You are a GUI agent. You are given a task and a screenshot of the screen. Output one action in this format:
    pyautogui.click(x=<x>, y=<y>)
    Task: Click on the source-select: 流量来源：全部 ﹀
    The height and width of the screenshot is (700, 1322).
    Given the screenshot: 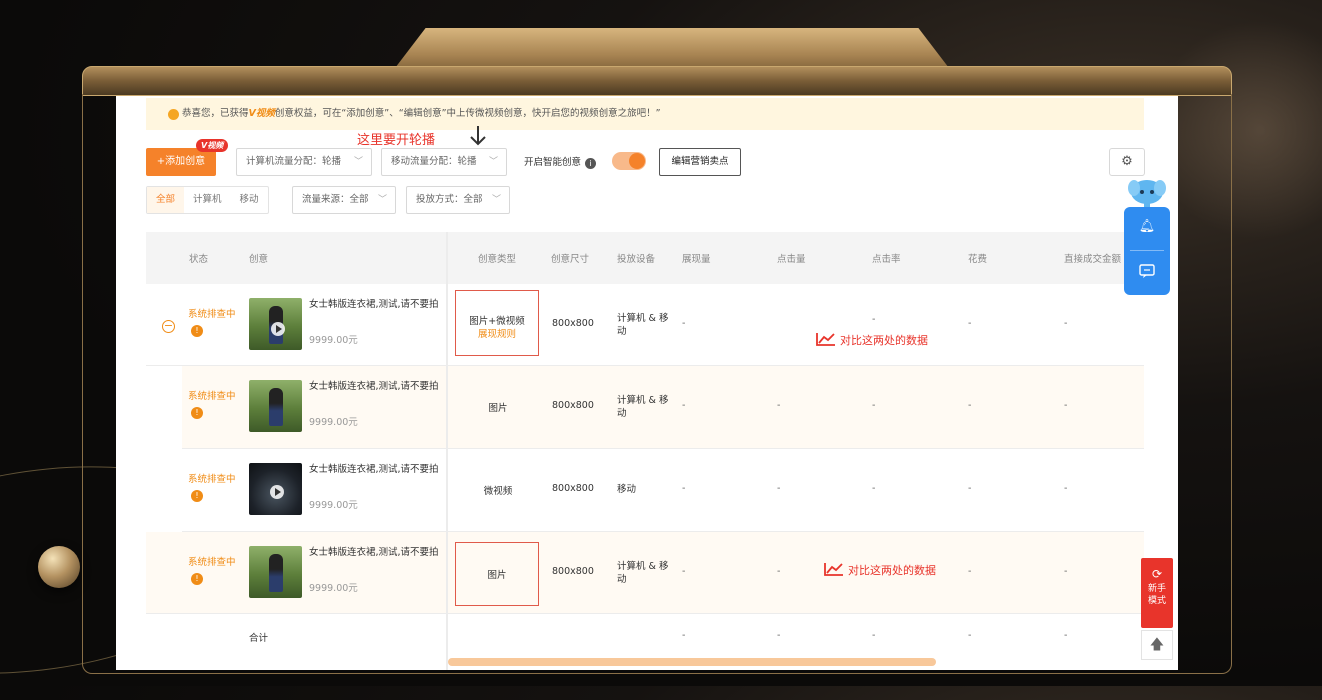 What is the action you would take?
    pyautogui.click(x=344, y=200)
    